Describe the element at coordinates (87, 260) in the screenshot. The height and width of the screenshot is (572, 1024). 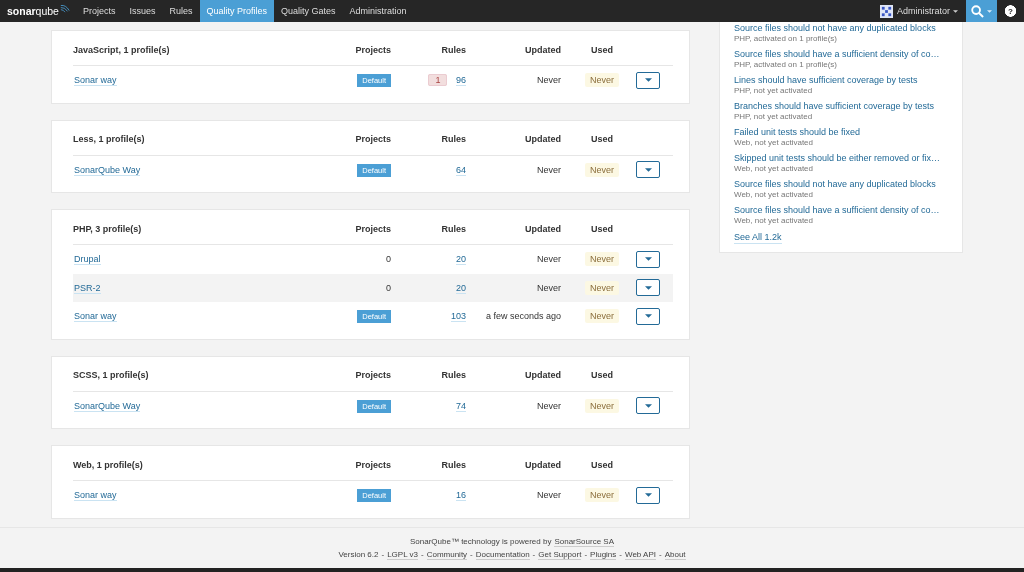
I see `profile-name-link: Drupal` at that location.